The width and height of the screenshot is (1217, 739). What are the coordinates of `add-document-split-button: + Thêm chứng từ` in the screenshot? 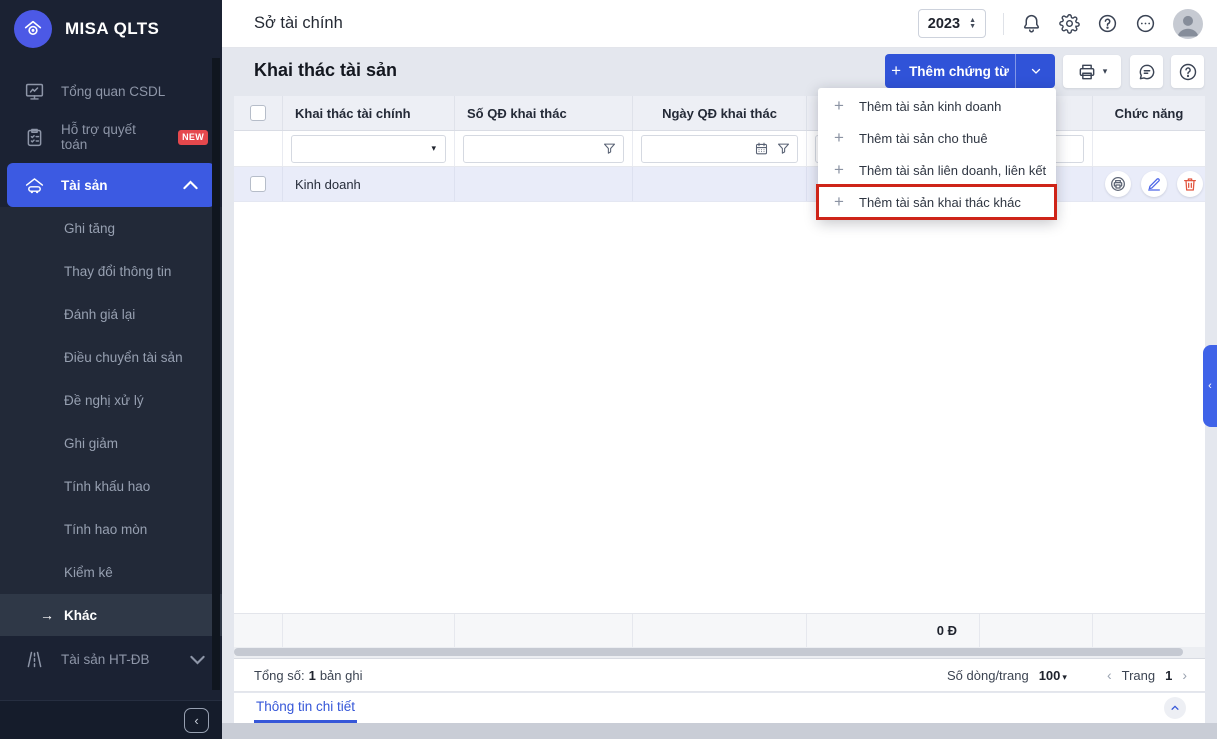 It's located at (970, 71).